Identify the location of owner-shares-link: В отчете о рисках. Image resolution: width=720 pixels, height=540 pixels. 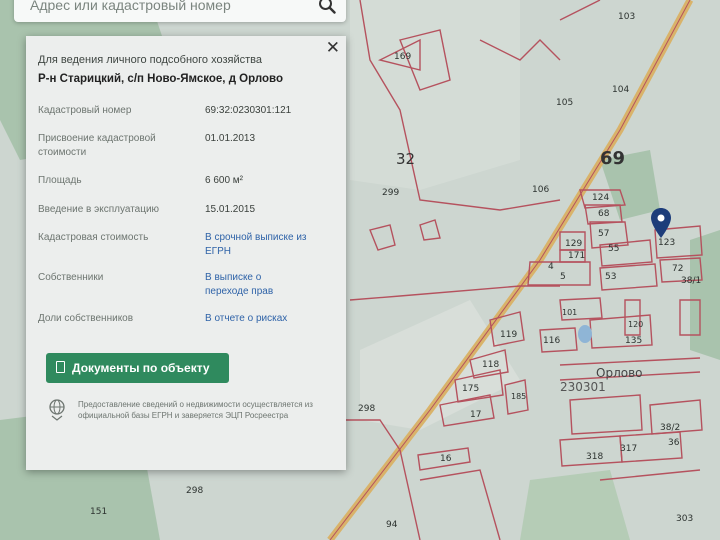
(270, 319).